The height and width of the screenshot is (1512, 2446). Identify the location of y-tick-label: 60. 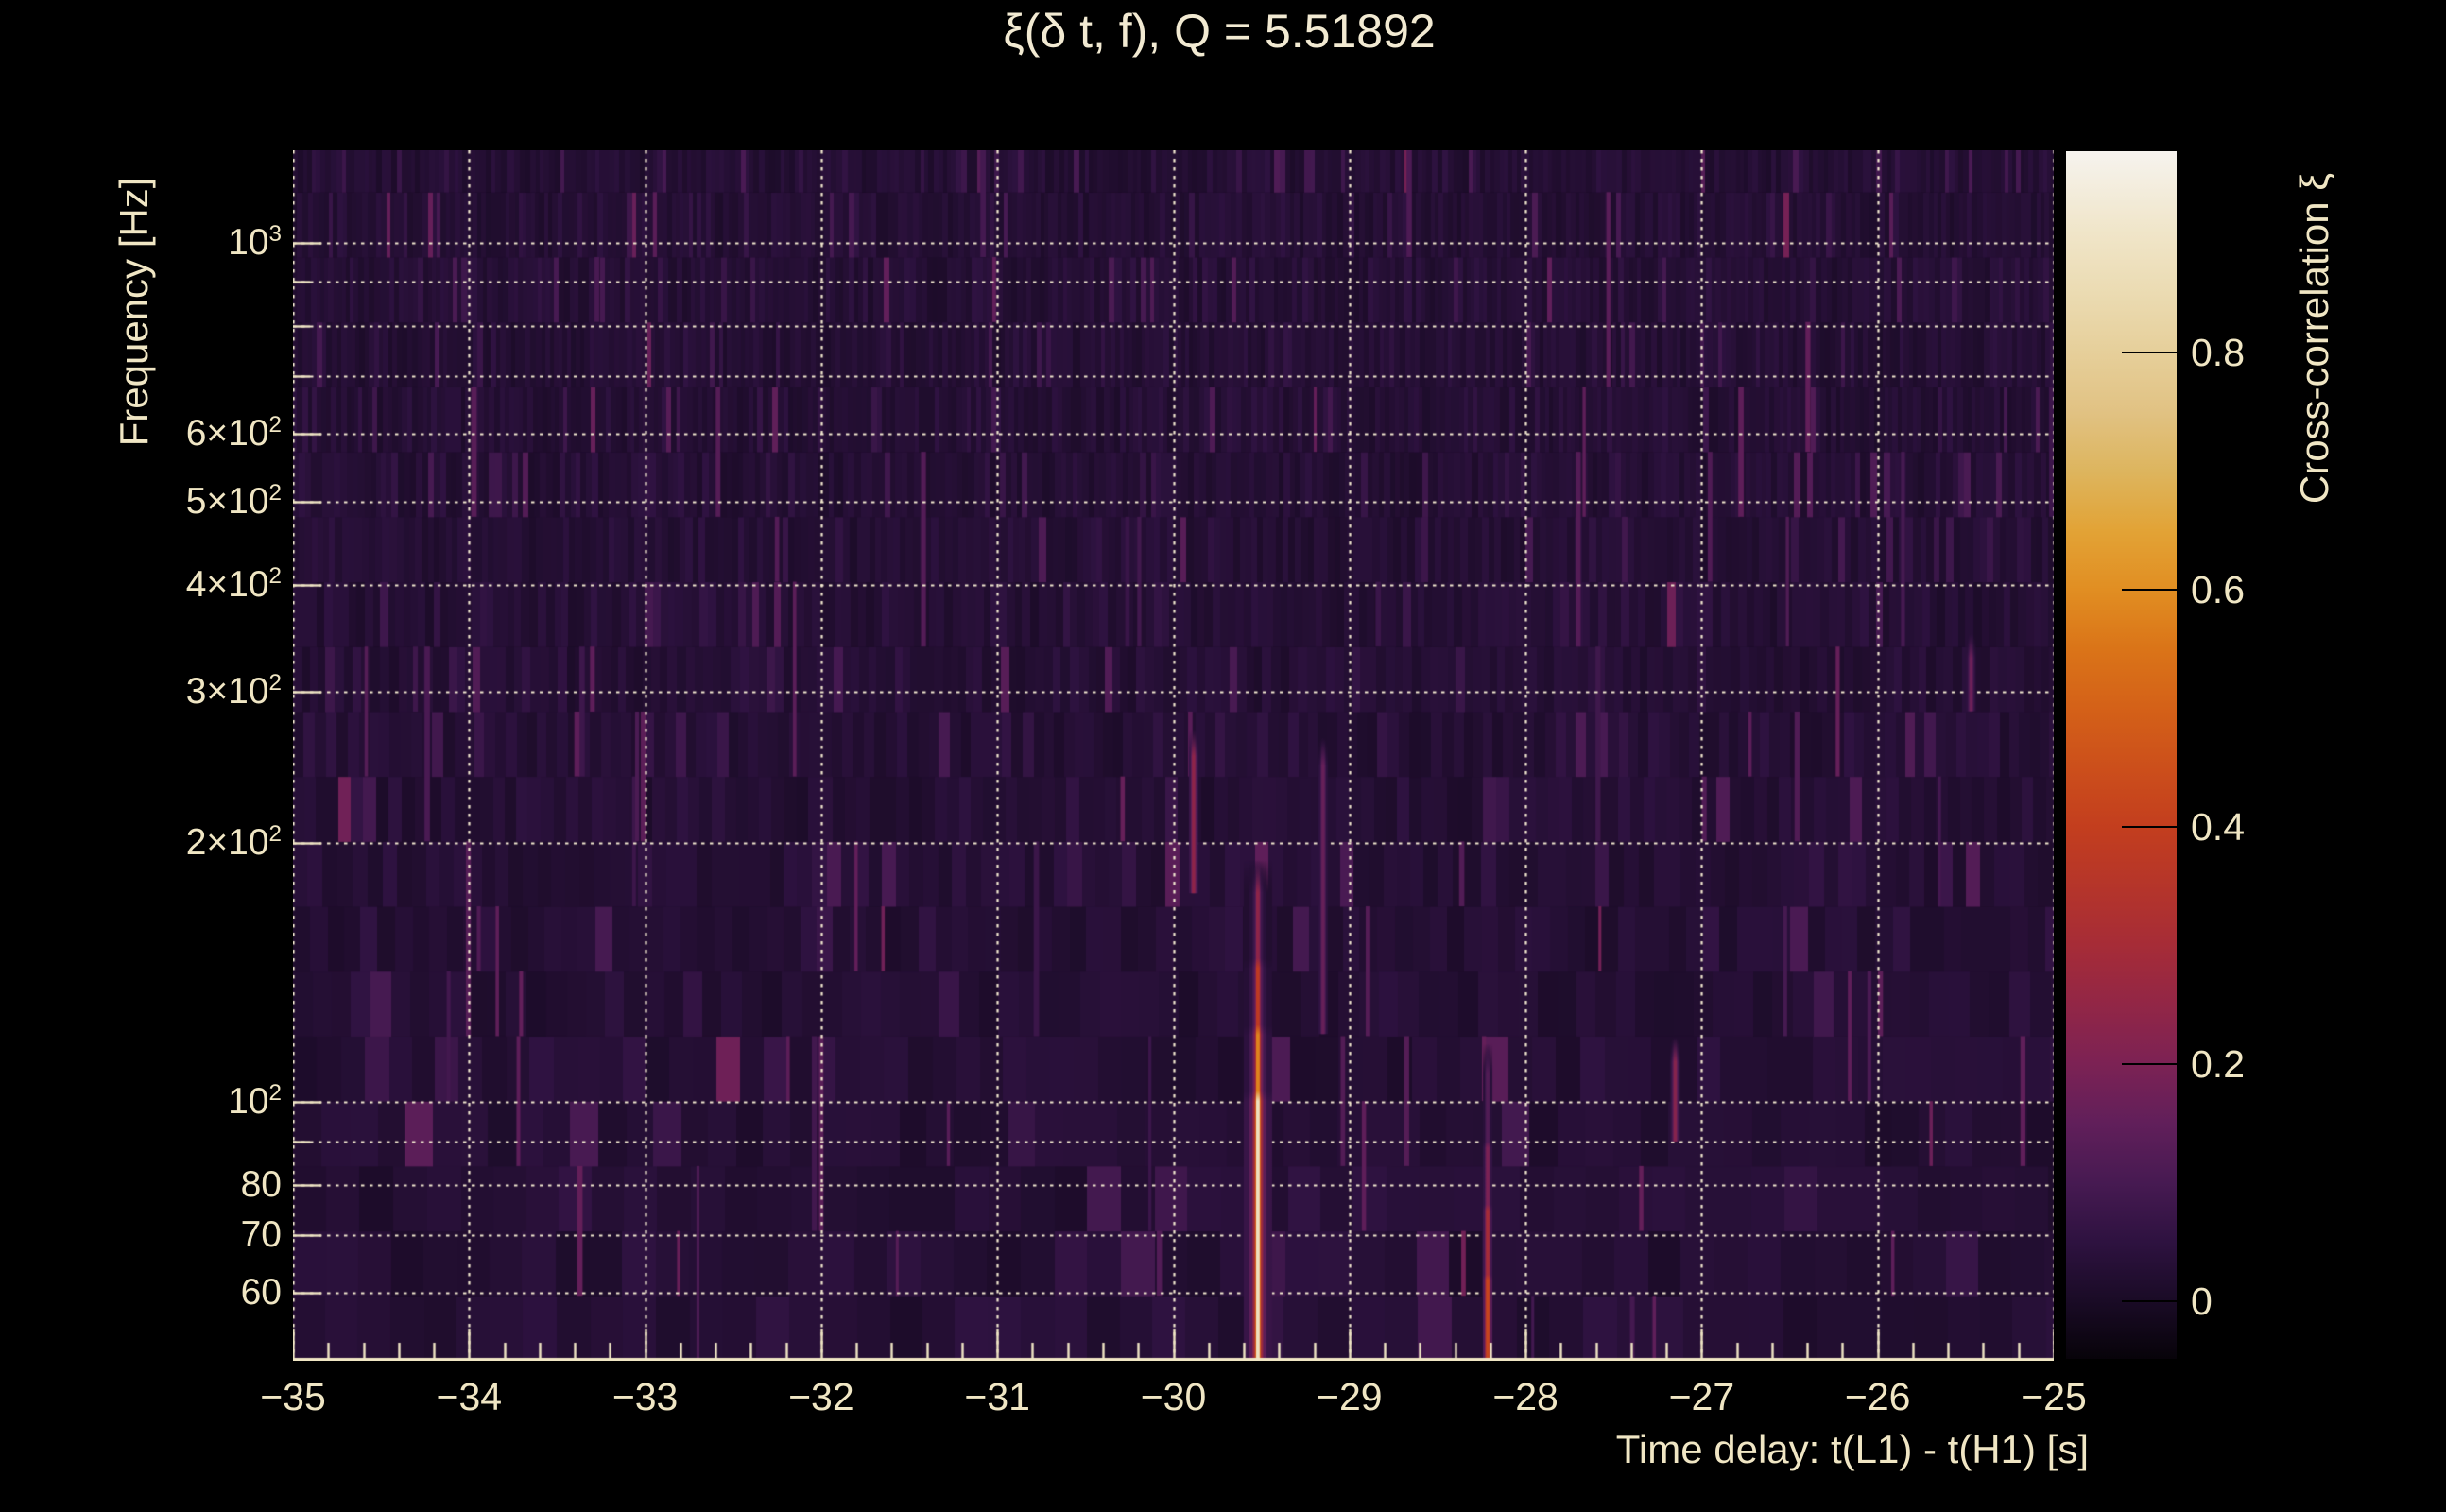
(261, 1292).